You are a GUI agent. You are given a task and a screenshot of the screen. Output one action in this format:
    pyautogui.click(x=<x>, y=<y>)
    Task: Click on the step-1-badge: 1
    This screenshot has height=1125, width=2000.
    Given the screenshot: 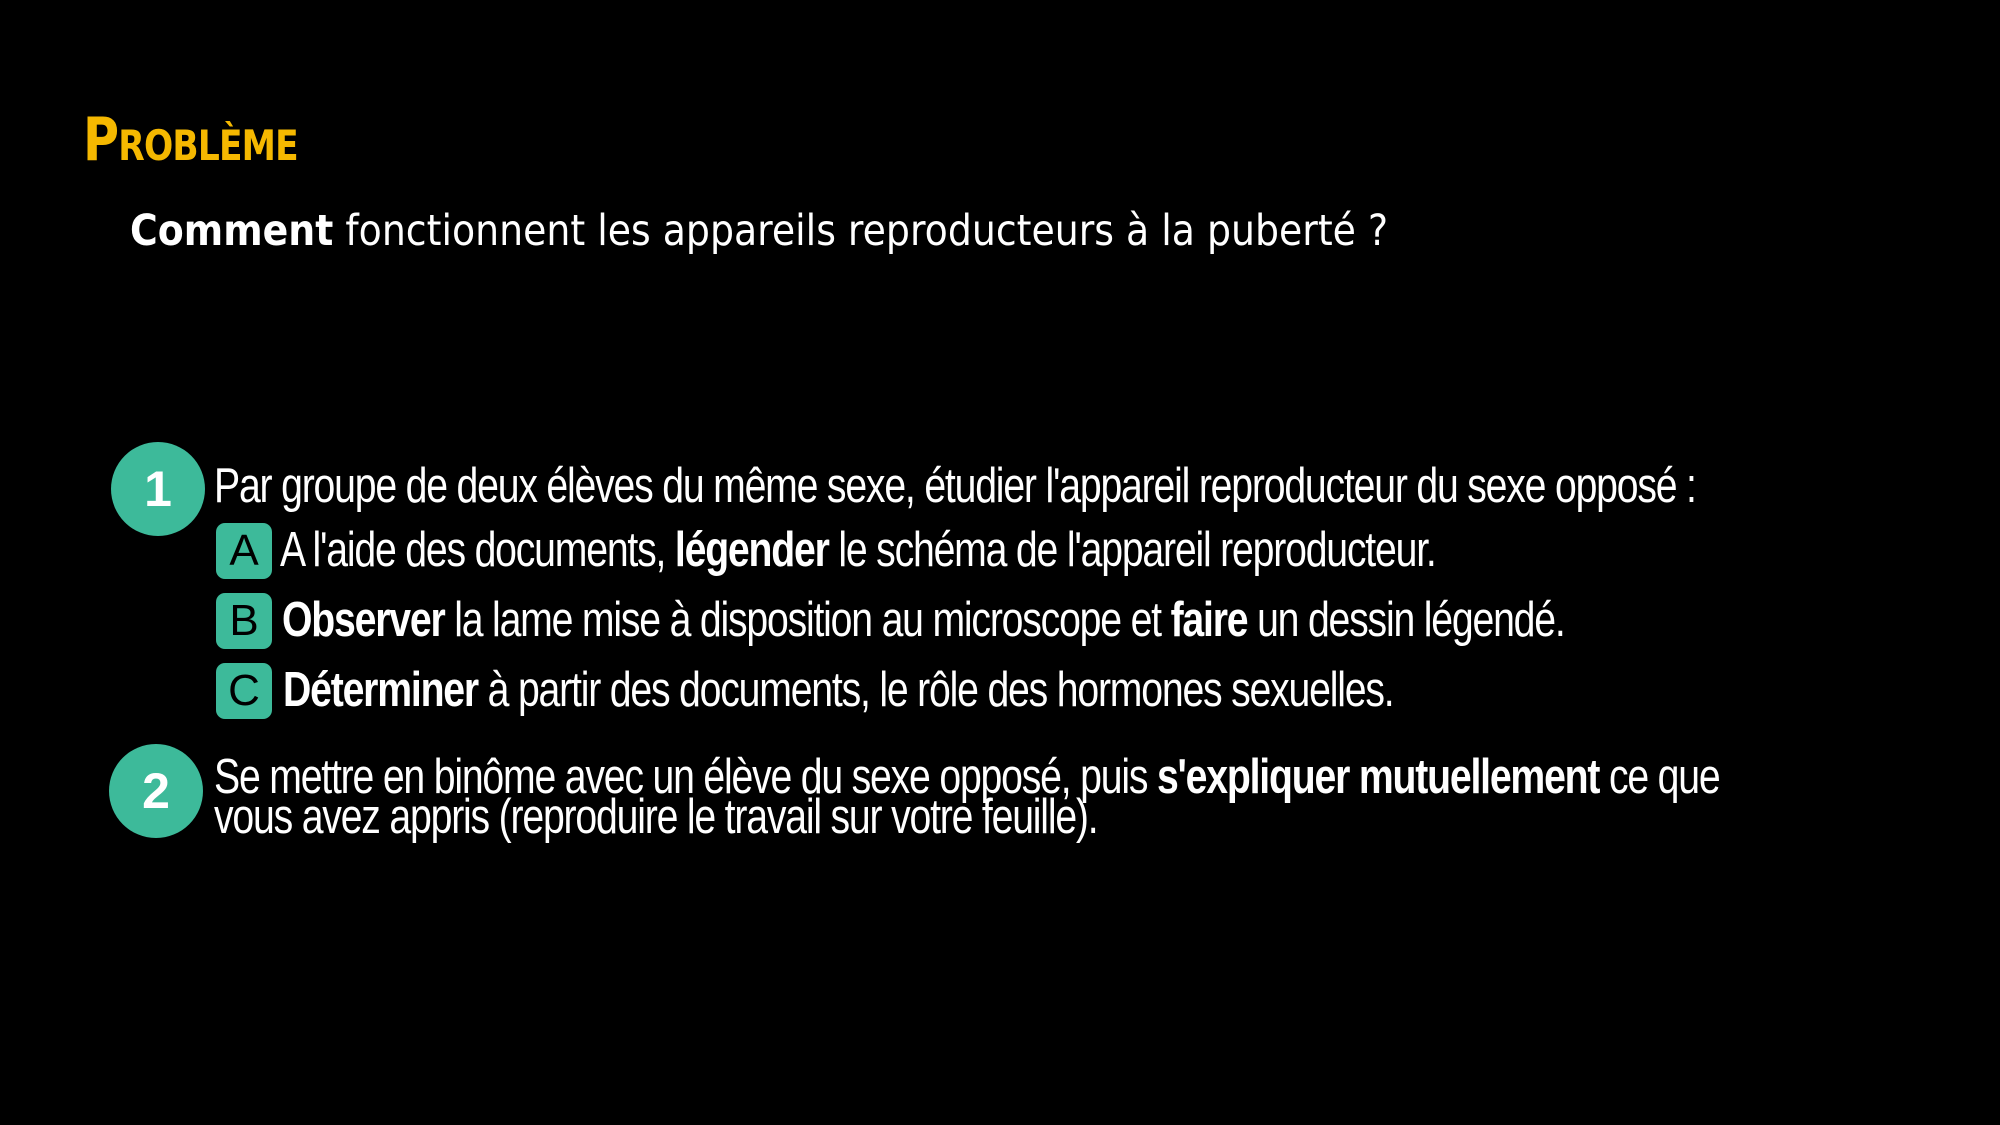 What is the action you would take?
    pyautogui.click(x=158, y=489)
    